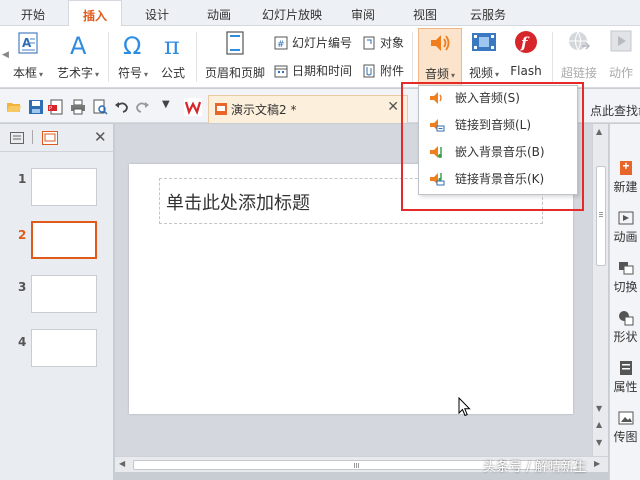 The width and height of the screenshot is (640, 480). What do you see at coordinates (624, 302) in the screenshot?
I see `task-pane-bar: 新建 动画 切换 形状 属性 传图` at bounding box center [624, 302].